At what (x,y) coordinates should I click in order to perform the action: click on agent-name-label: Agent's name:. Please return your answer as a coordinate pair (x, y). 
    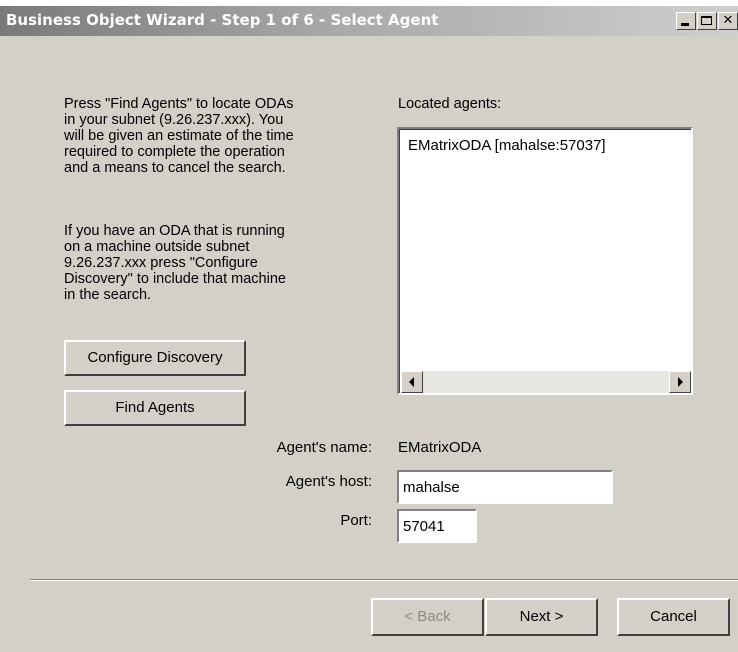
    Looking at the image, I should click on (324, 447).